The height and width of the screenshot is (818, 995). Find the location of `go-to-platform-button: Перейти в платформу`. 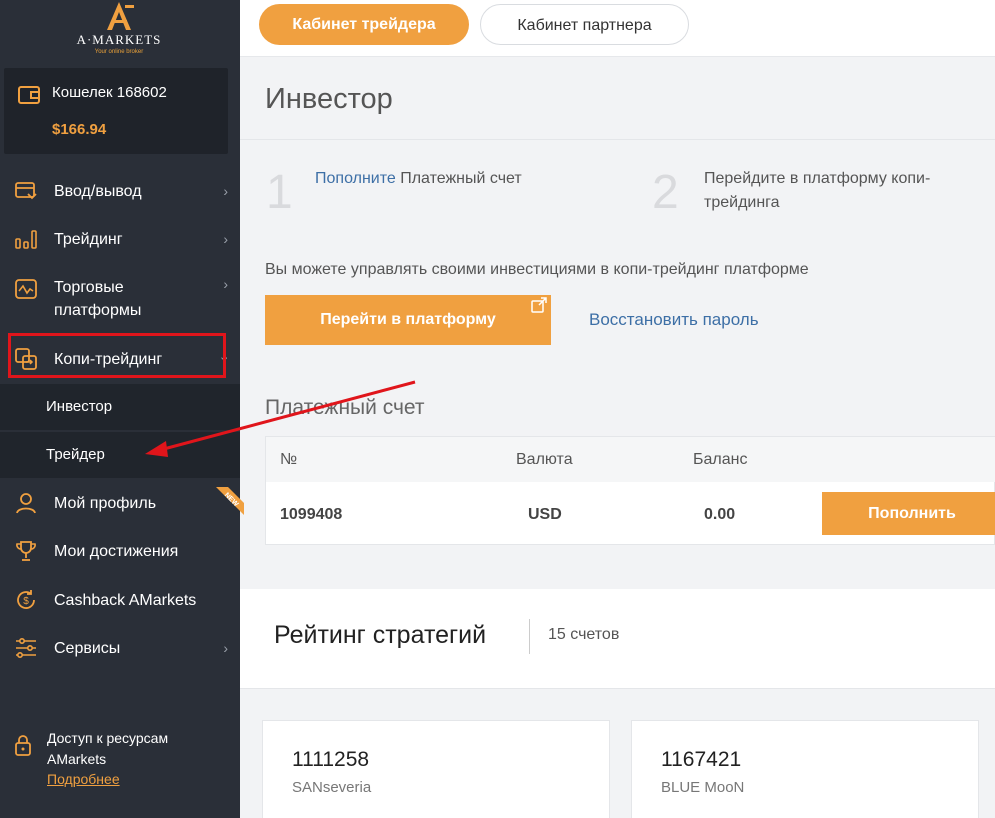

go-to-platform-button: Перейти в платформу is located at coordinates (408, 320).